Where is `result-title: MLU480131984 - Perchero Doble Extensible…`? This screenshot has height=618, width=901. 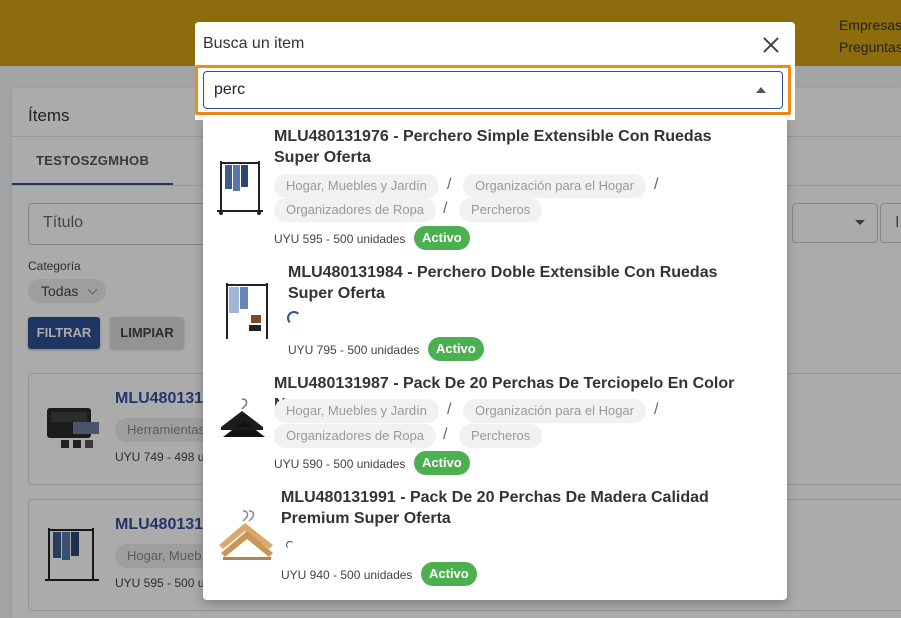 result-title: MLU480131984 - Perchero Doble Extensible… is located at coordinates (523, 283).